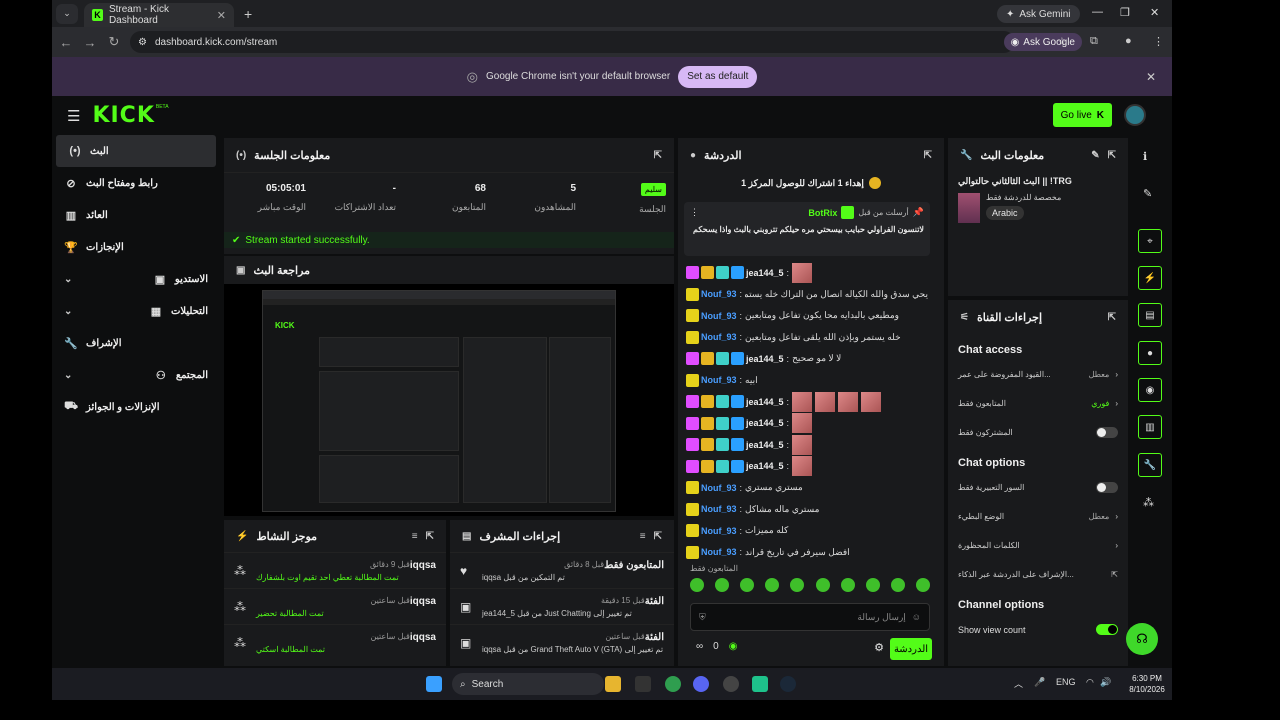 The height and width of the screenshot is (720, 1280). What do you see at coordinates (807, 531) in the screenshot?
I see `chat-message: Nouf_93: كله مميزات` at bounding box center [807, 531].